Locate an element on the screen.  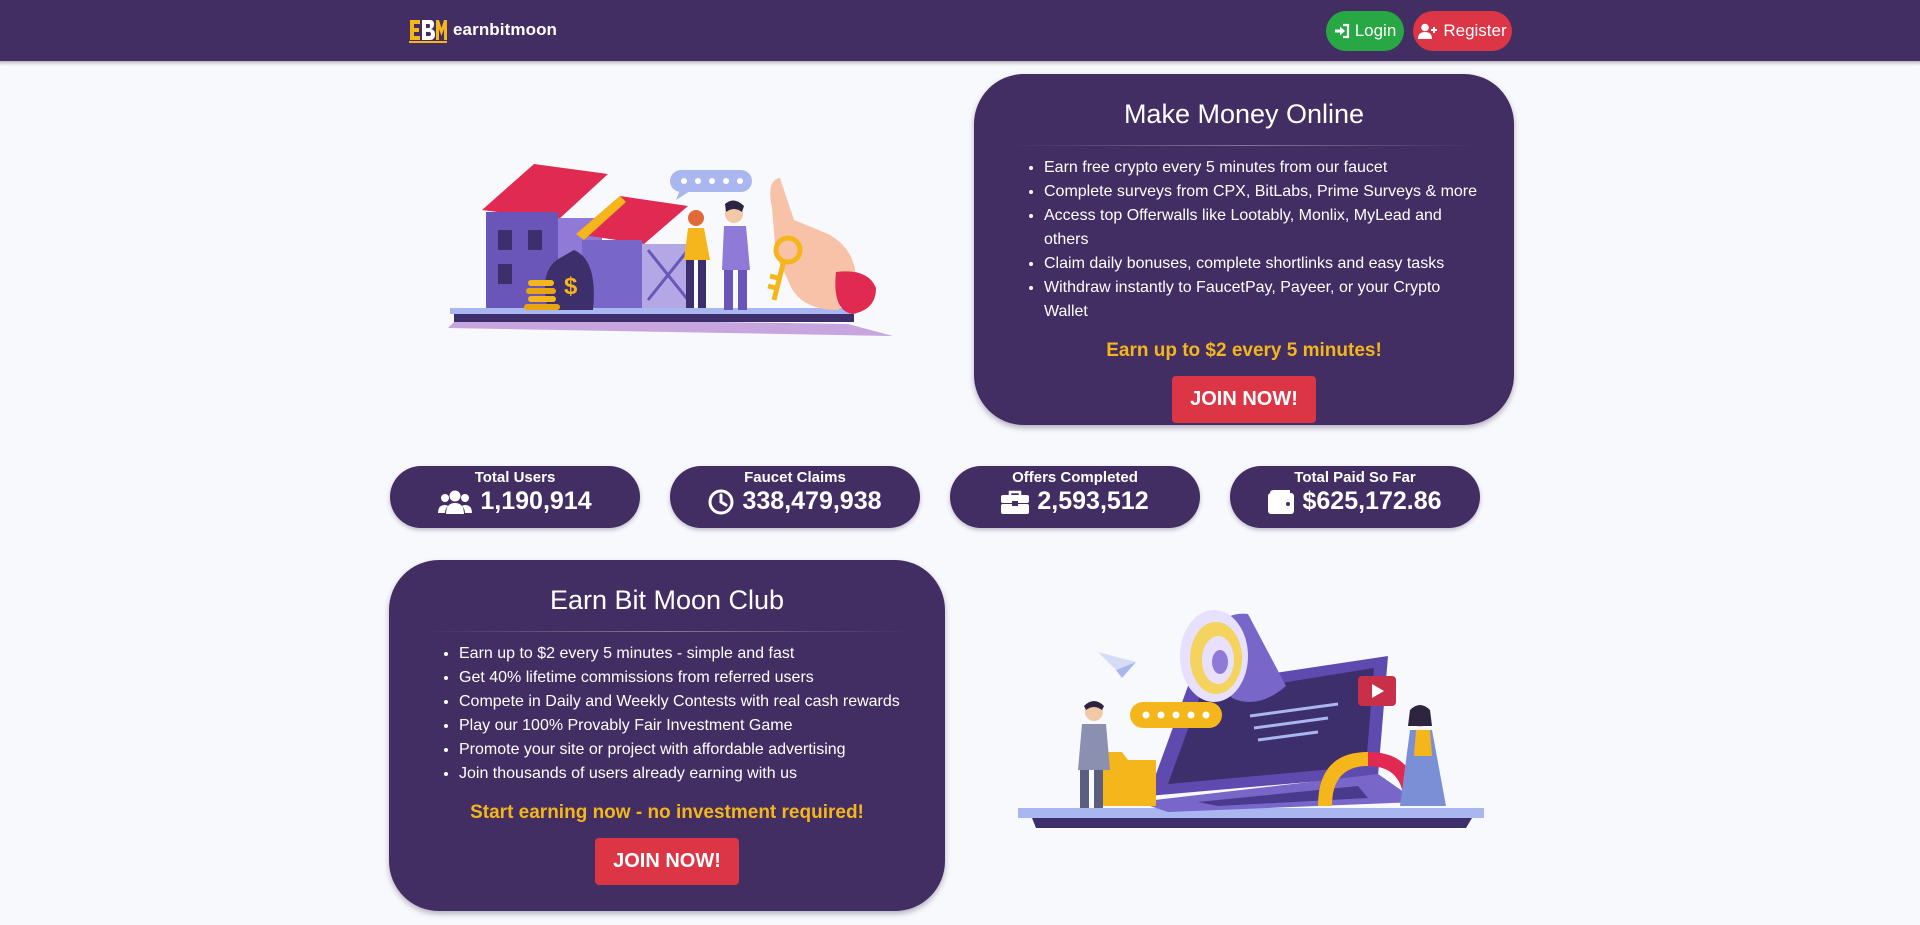
make-money-title: Make Money Online is located at coordinates (1244, 114).